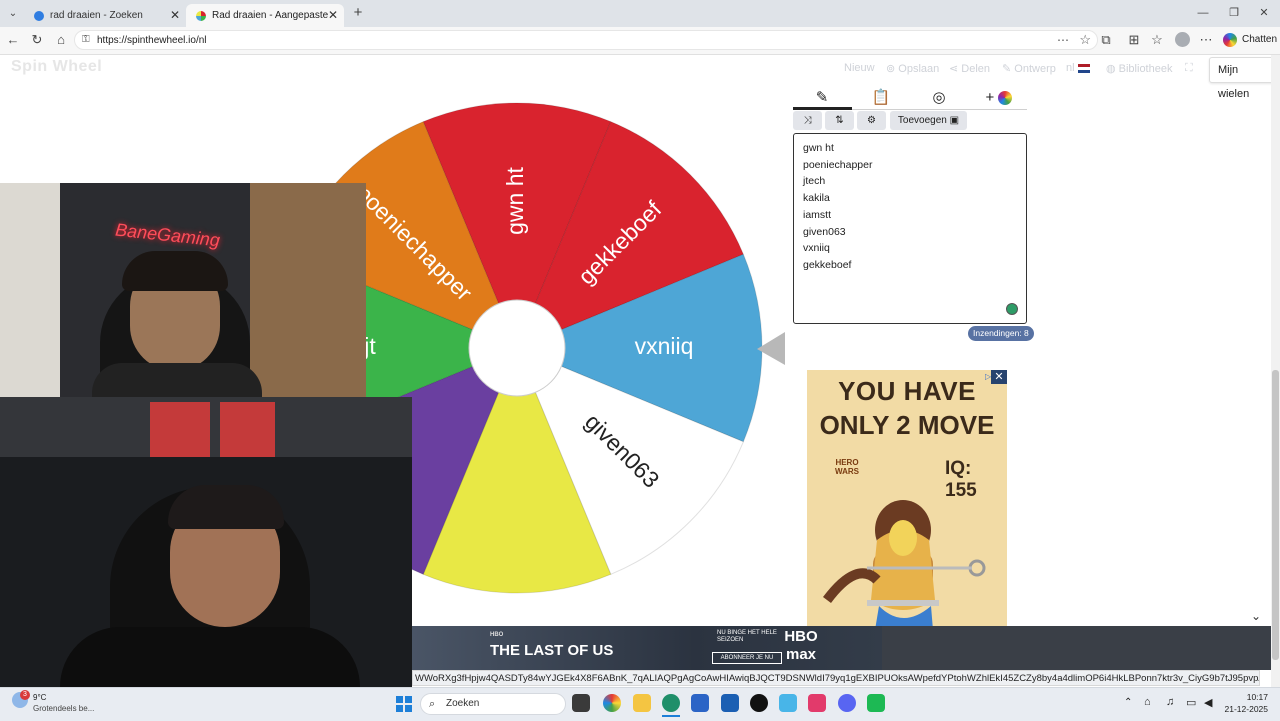 The height and width of the screenshot is (721, 1280). Describe the element at coordinates (922, 120) in the screenshot. I see `add-button-label: Toevoegen` at that location.